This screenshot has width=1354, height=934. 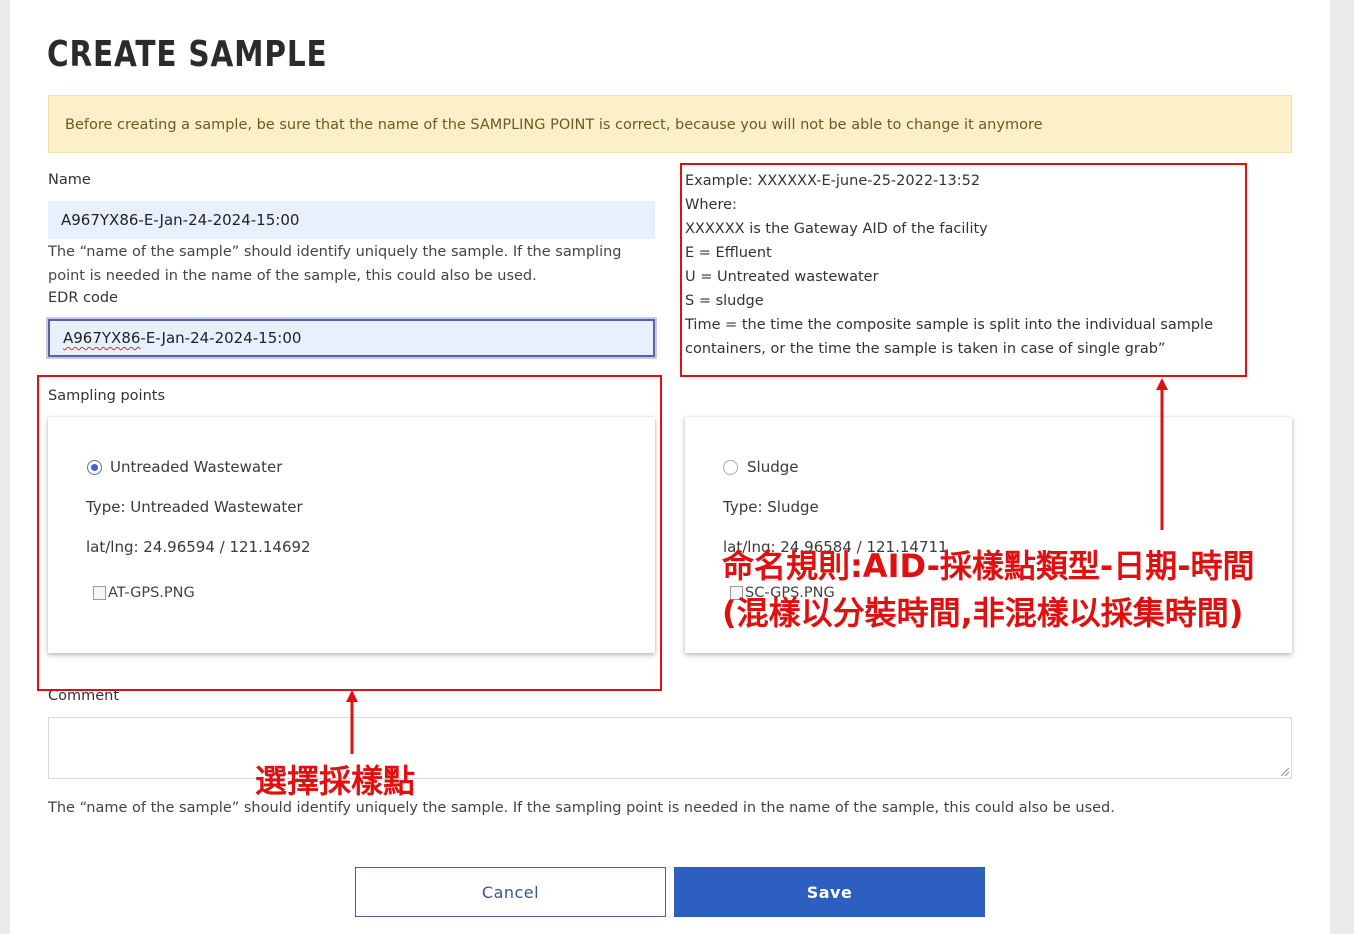 I want to click on name-input: A967YX86-E-Jan-24-2024-15:00, so click(x=351, y=220).